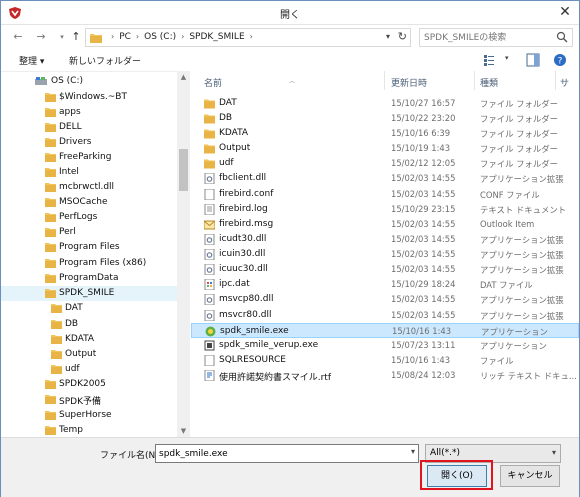 The width and height of the screenshot is (580, 497). What do you see at coordinates (213, 82) in the screenshot?
I see `column-header-name: 名前` at bounding box center [213, 82].